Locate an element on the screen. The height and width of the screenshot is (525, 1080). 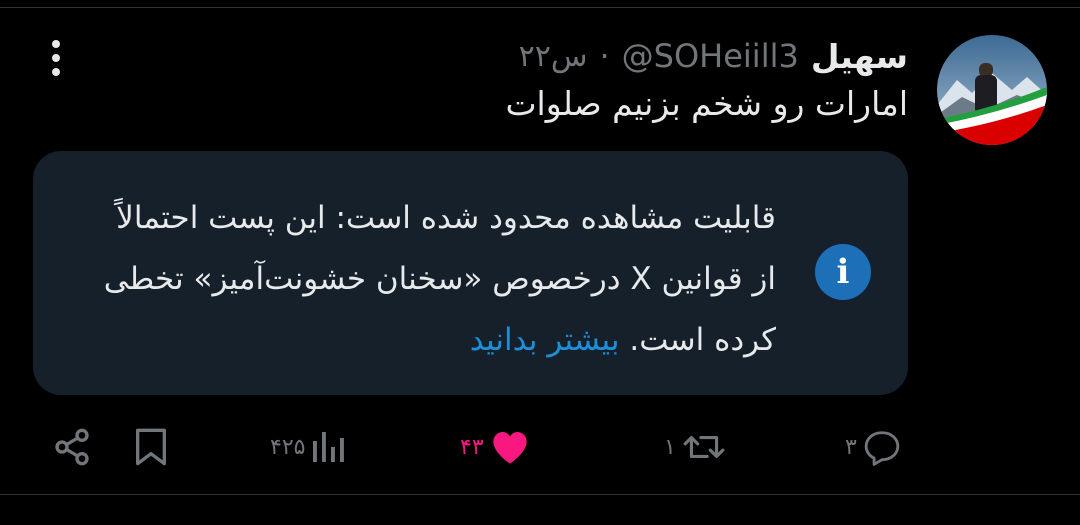
share-icon is located at coordinates (72, 447).